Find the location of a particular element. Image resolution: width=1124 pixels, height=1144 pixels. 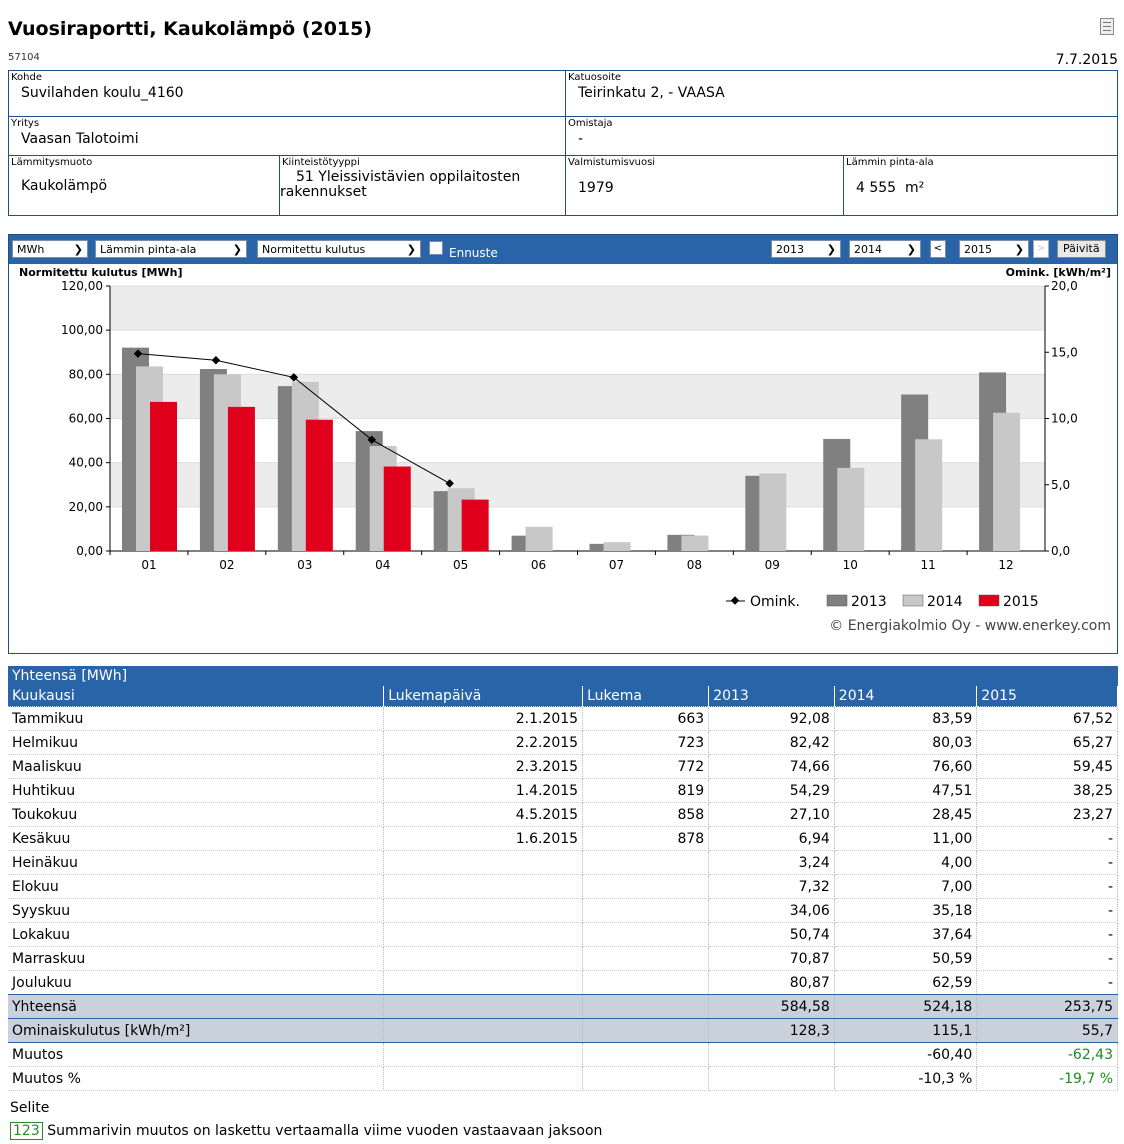

table-row-cell: 83,59 is located at coordinates (906, 718).